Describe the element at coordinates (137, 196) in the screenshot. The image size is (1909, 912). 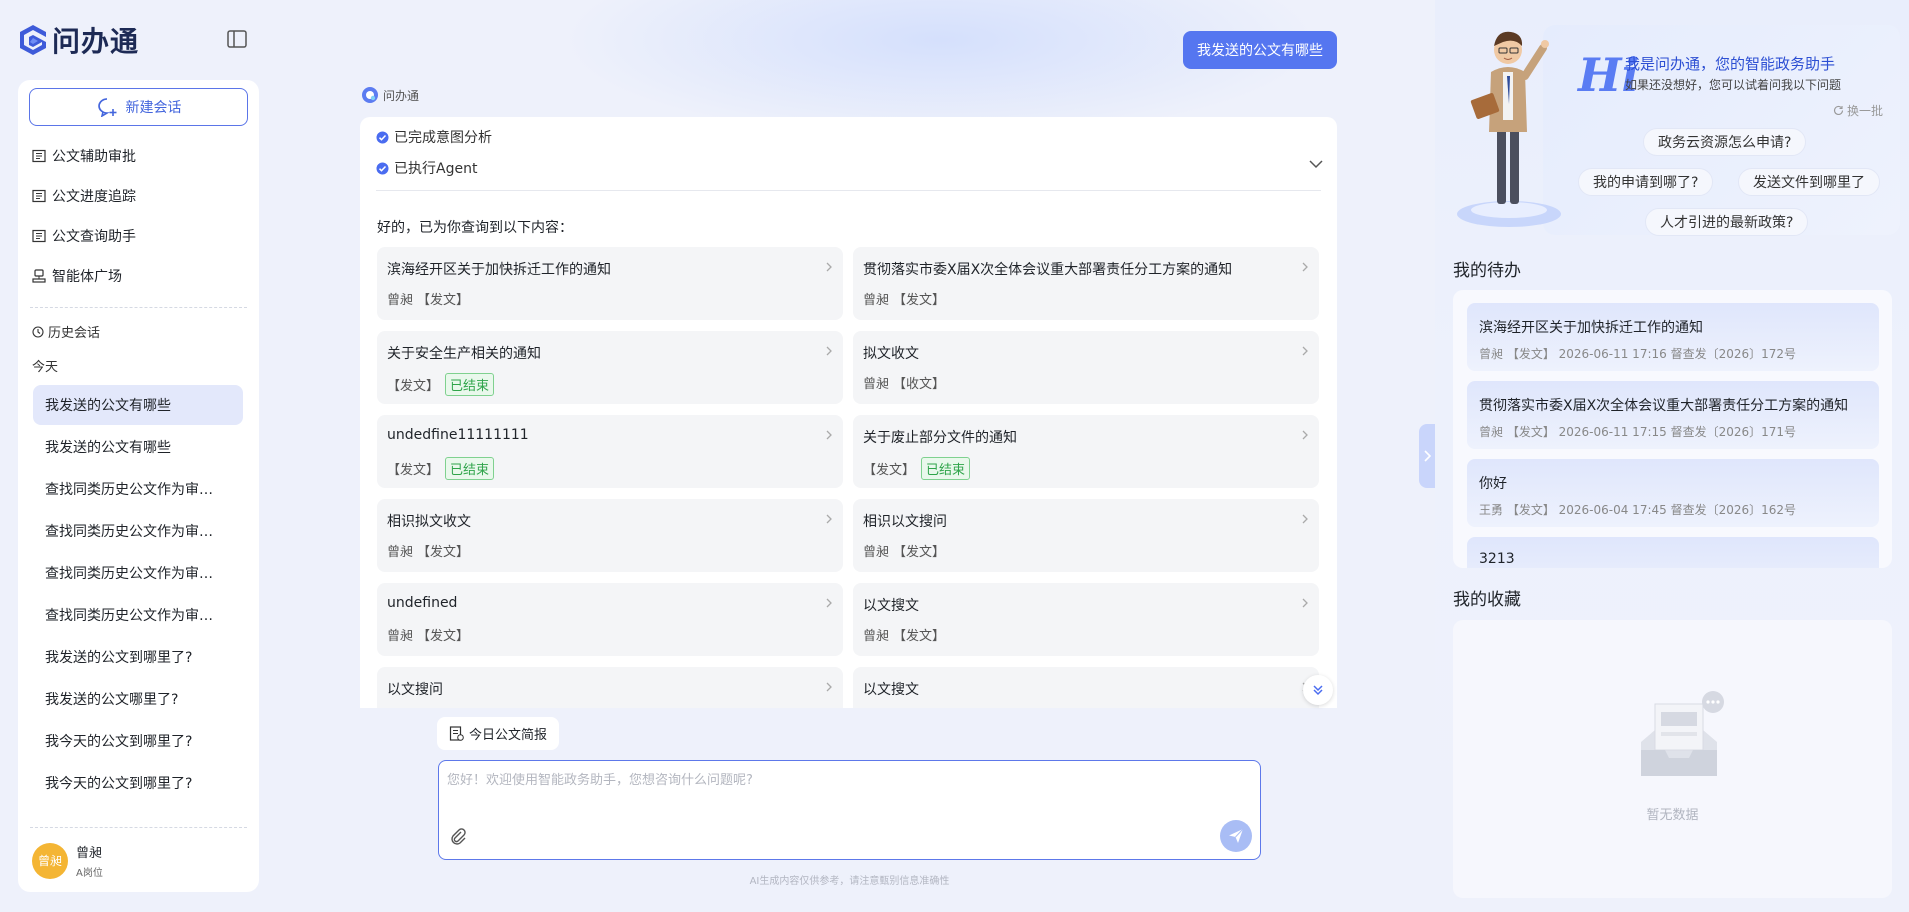
I see `menu-item-doc-tracking: 公文进度追踪` at that location.